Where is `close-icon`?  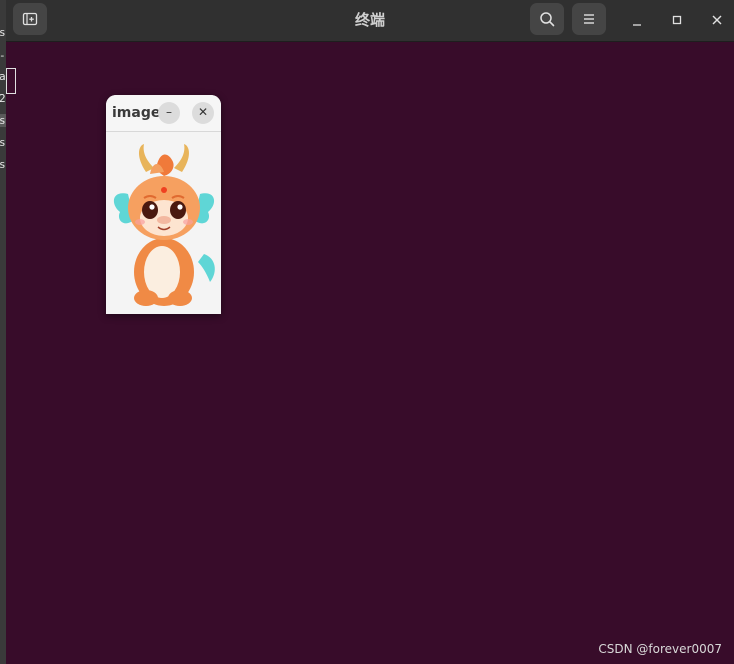
close-icon is located at coordinates (717, 20).